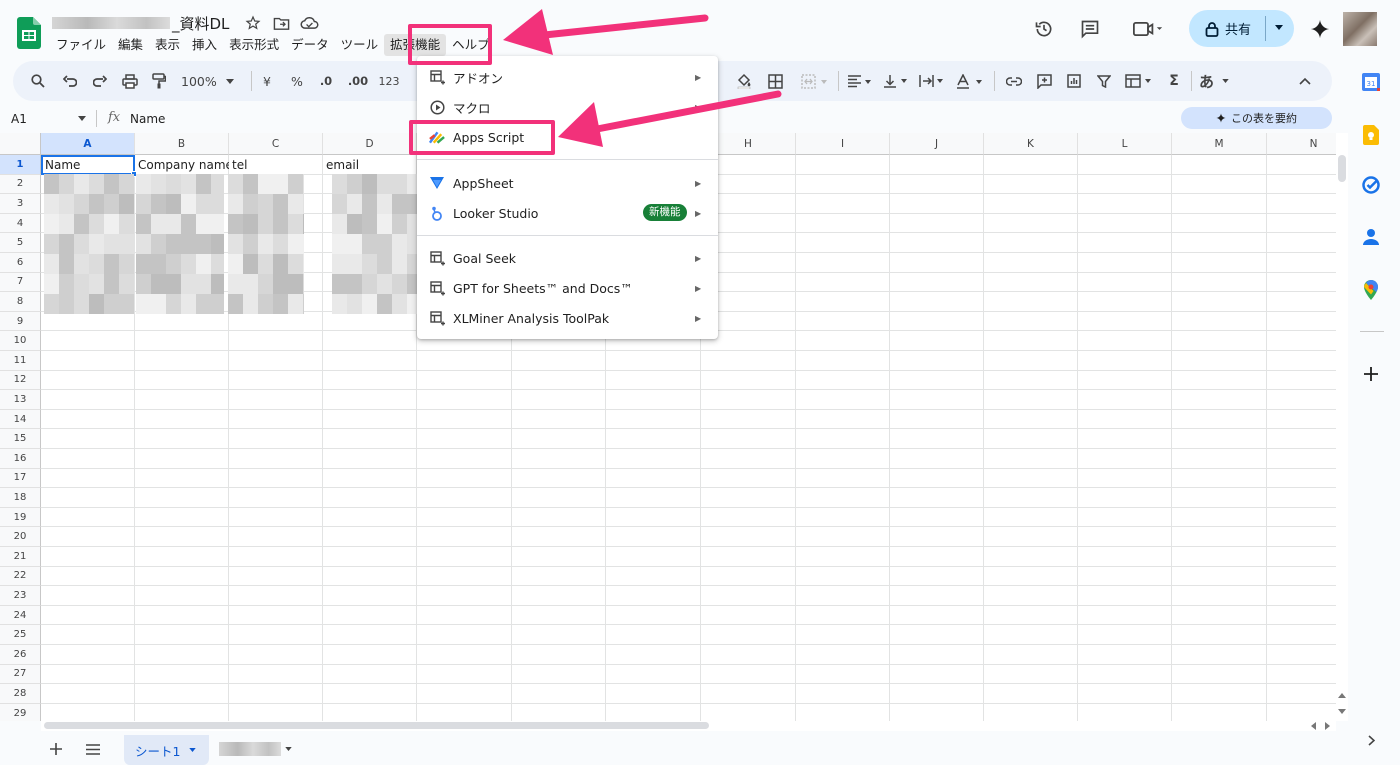 The width and height of the screenshot is (1400, 765). What do you see at coordinates (20, 361) in the screenshot?
I see `row-header-11: 11` at bounding box center [20, 361].